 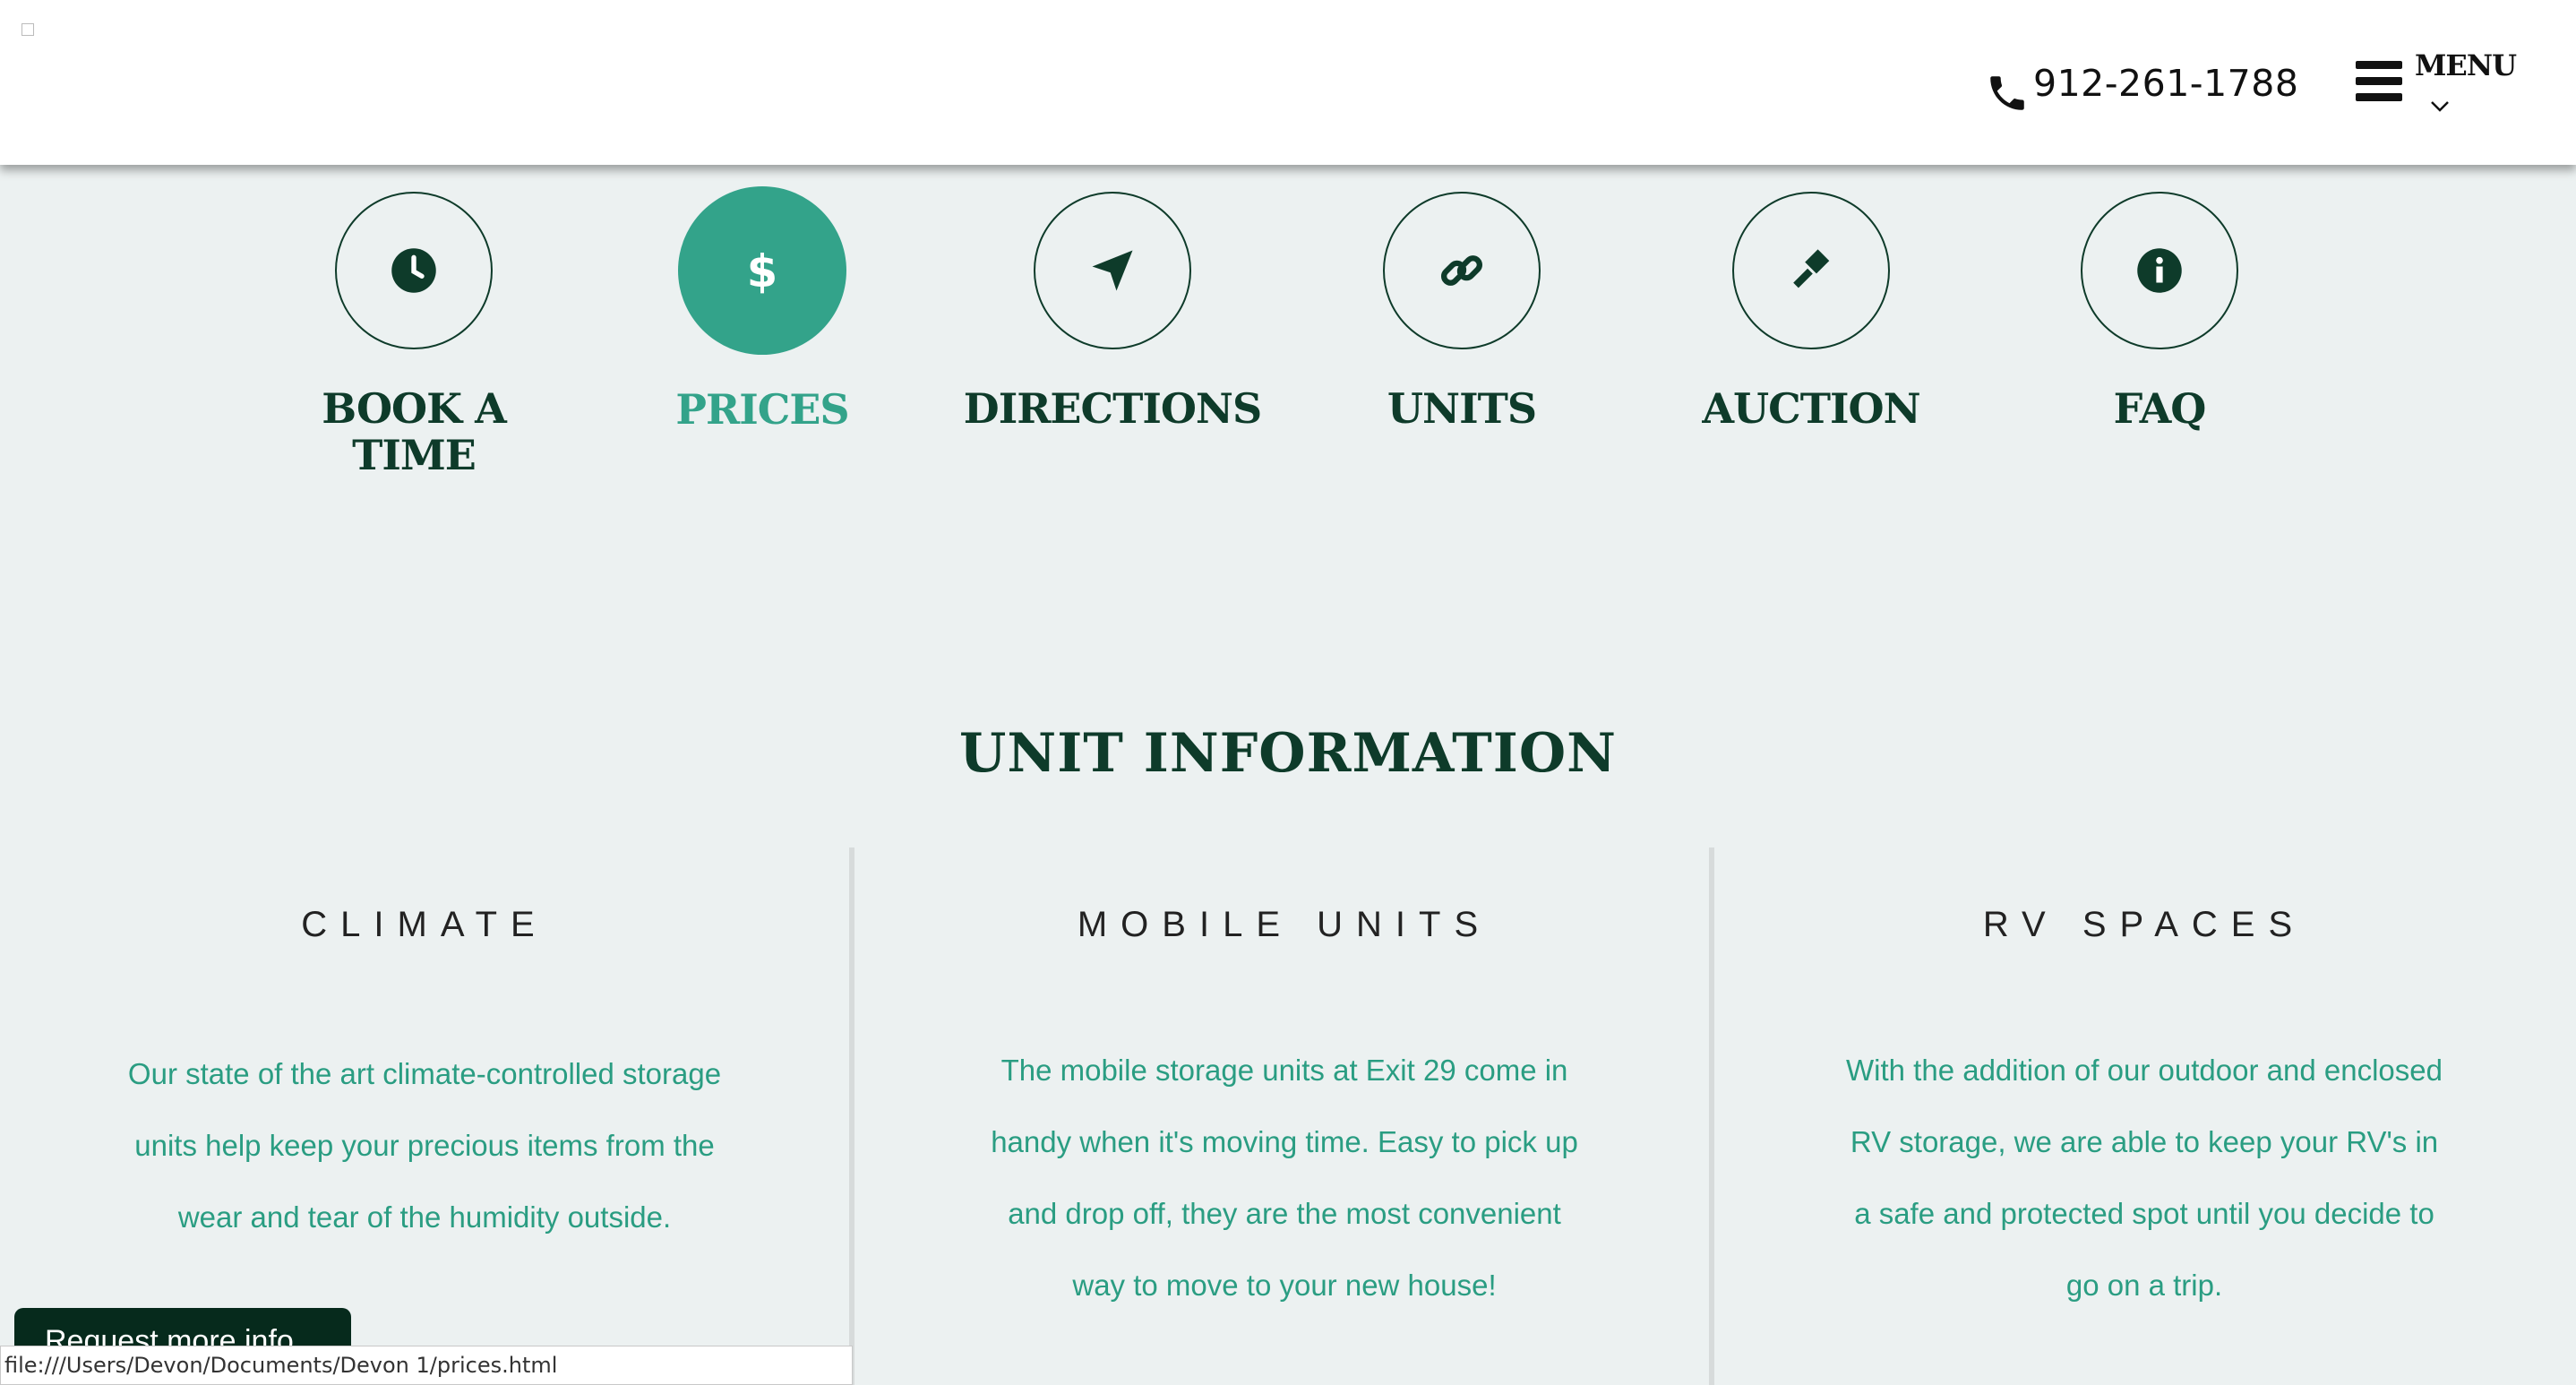 I want to click on nav-label: PRICES, so click(x=762, y=409).